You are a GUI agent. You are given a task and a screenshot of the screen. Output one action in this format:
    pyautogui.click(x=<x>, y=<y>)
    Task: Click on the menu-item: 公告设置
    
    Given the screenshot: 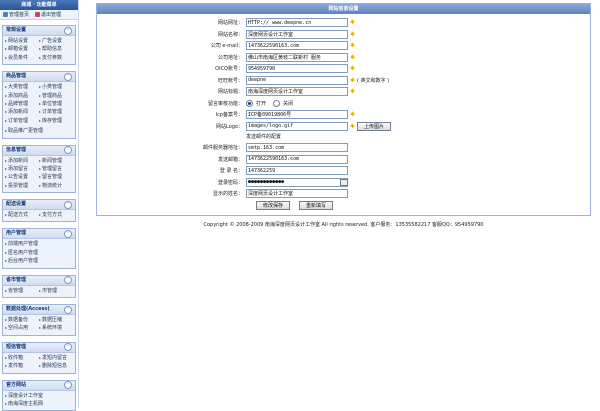 What is the action you would take?
    pyautogui.click(x=22, y=177)
    